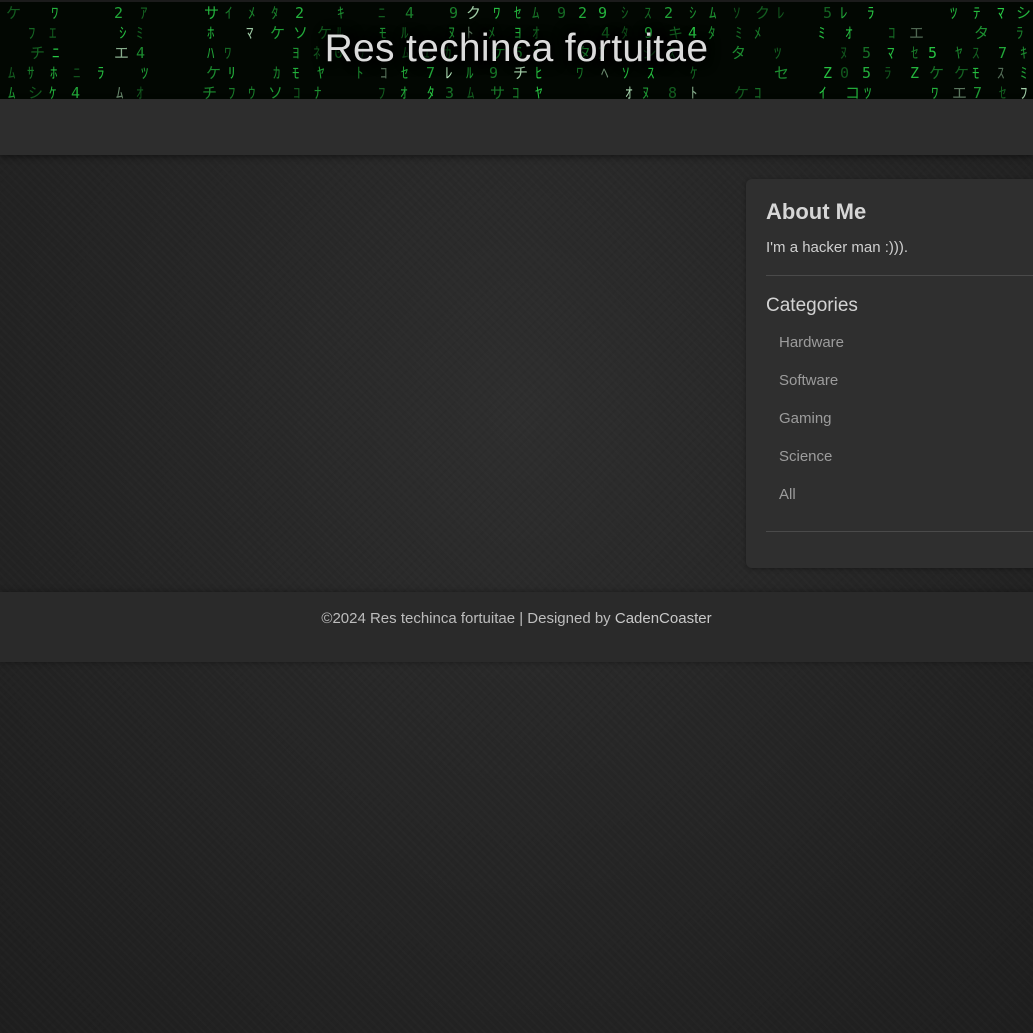 Image resolution: width=1033 pixels, height=1033 pixels. What do you see at coordinates (252, 91) in the screenshot?
I see `matrix-glyph: ｳ` at bounding box center [252, 91].